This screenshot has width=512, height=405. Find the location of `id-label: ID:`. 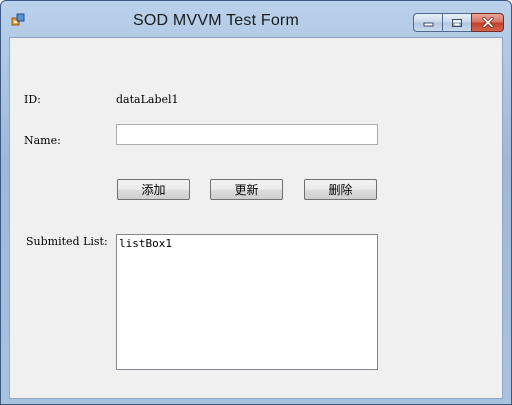

id-label: ID: is located at coordinates (32, 99).